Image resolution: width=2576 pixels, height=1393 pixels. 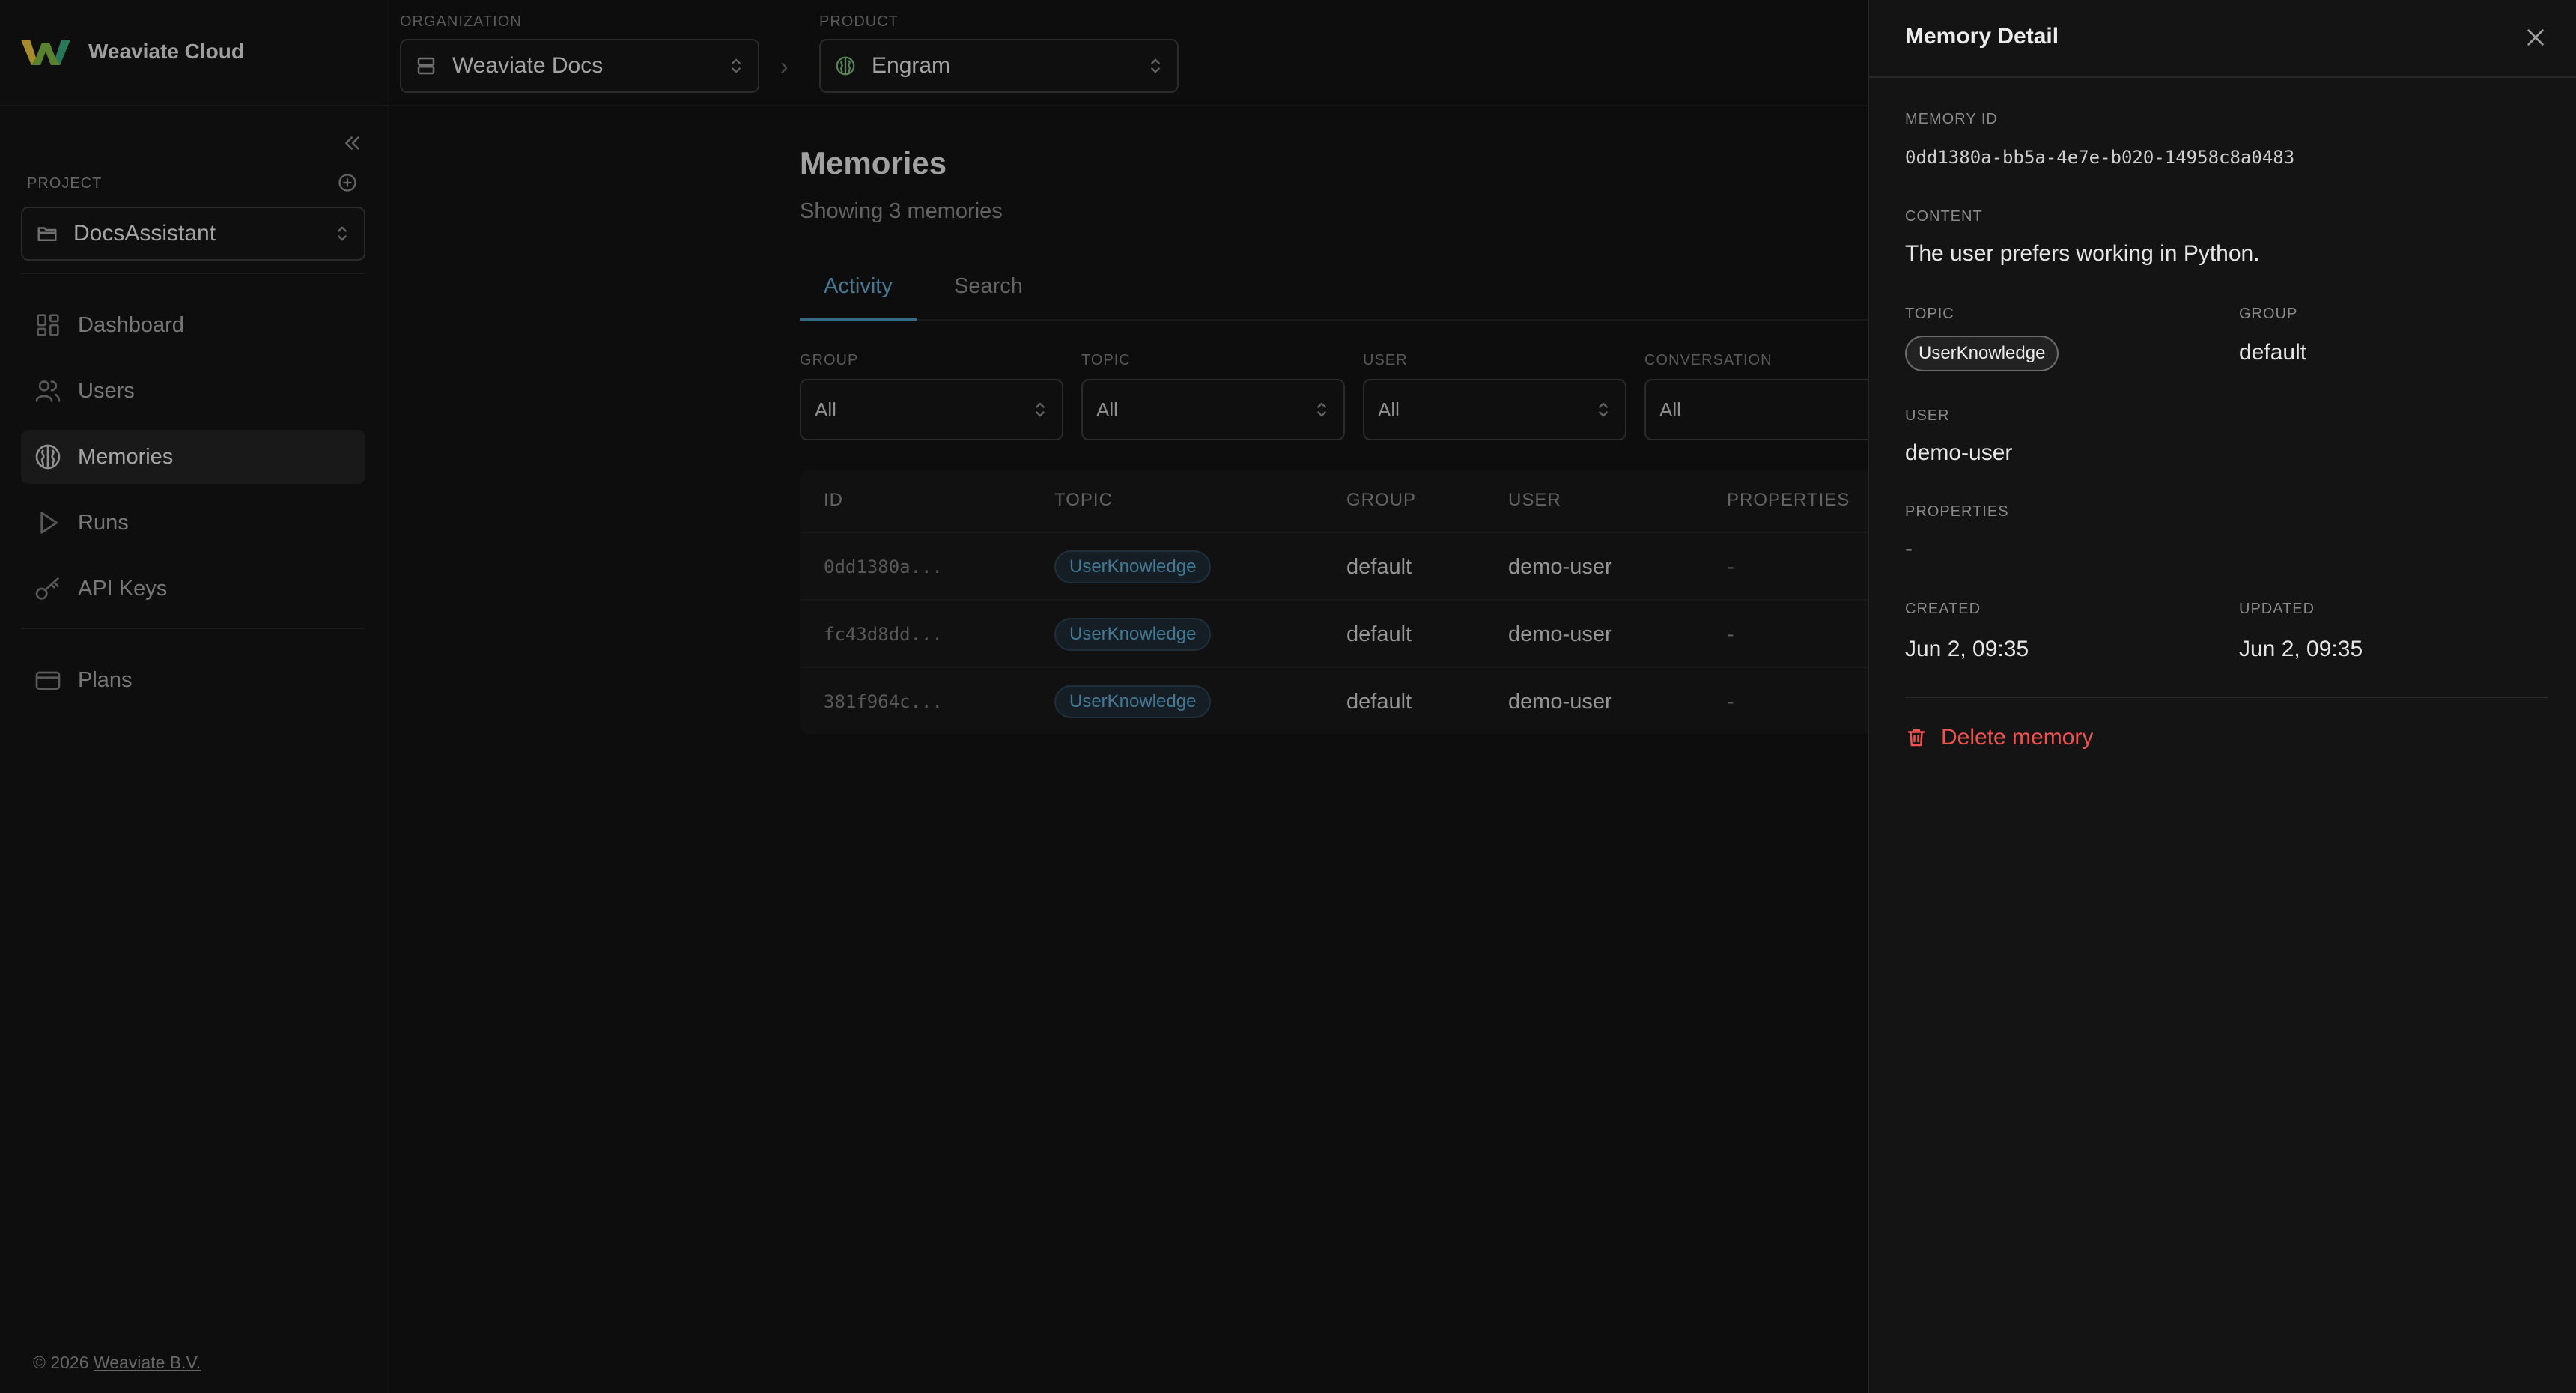 What do you see at coordinates (1929, 314) in the screenshot?
I see `topic-label: TOPIC` at bounding box center [1929, 314].